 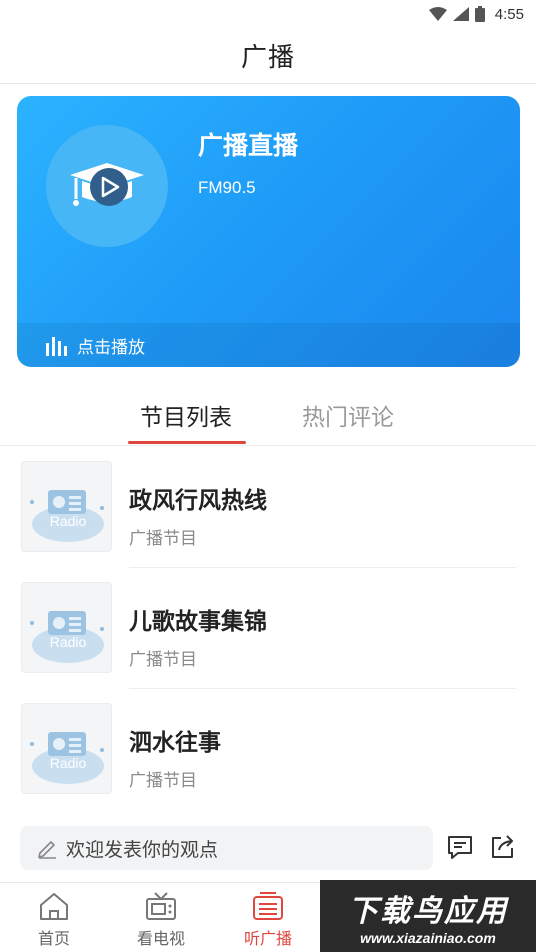 What do you see at coordinates (198, 501) in the screenshot?
I see `program-title: 政风行风热线` at bounding box center [198, 501].